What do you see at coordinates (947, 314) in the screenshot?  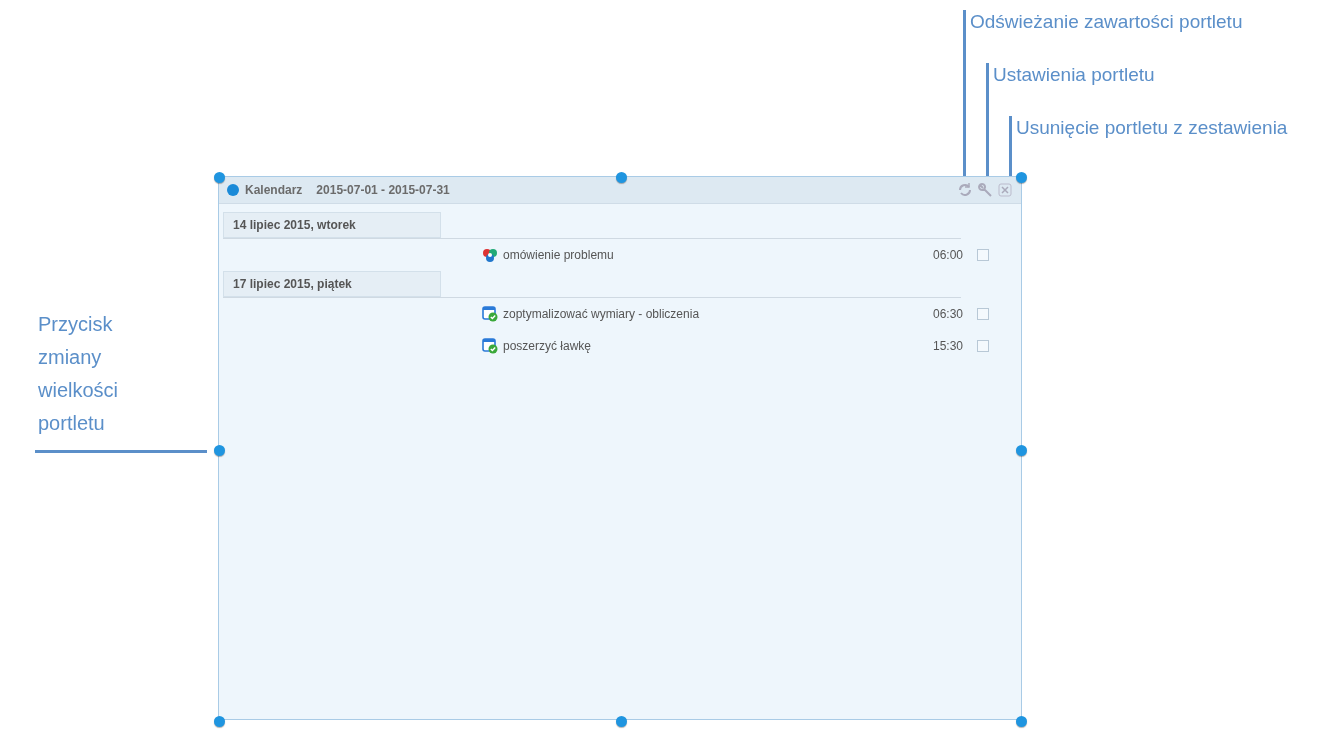 I see `event-time: 06:30` at bounding box center [947, 314].